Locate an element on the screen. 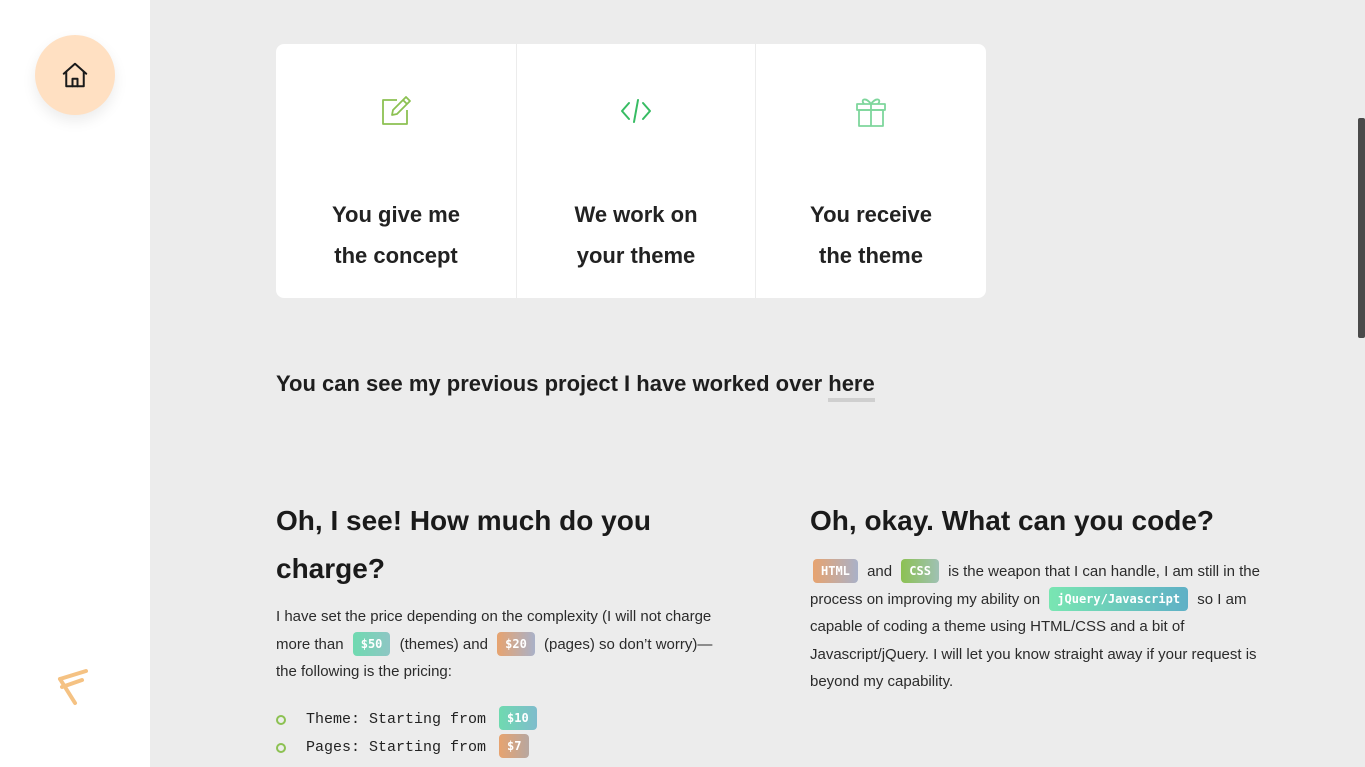 This screenshot has height=767, width=1365. price-badge: $10 is located at coordinates (518, 717).